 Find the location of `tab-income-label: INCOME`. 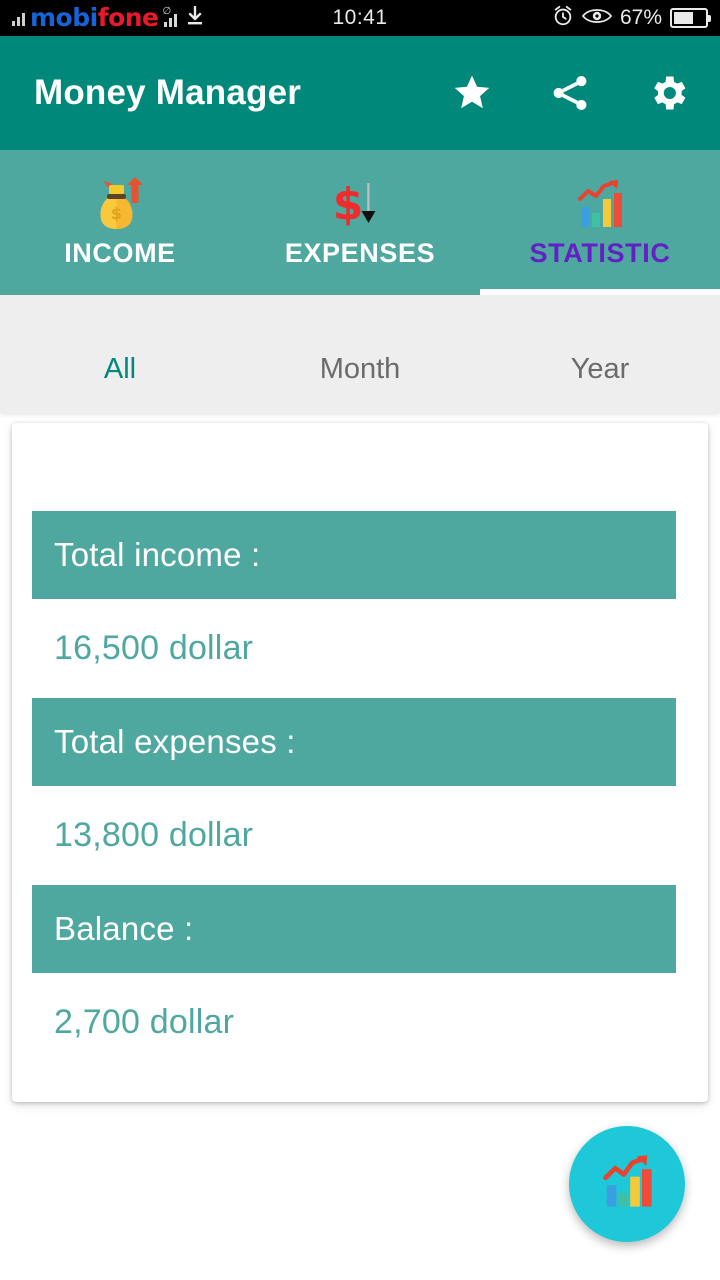

tab-income-label: INCOME is located at coordinates (120, 253).